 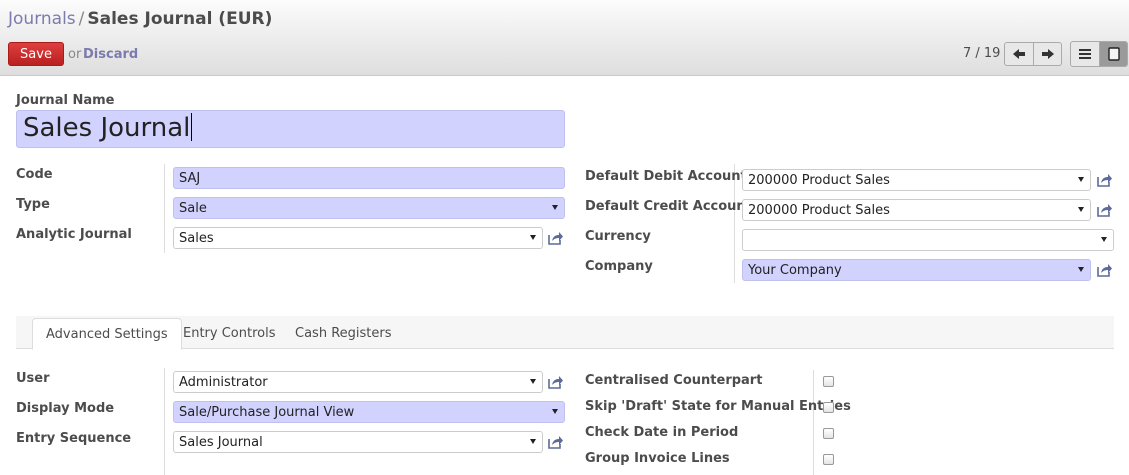 I want to click on entry-sequence-label: Entry Sequence, so click(x=74, y=438).